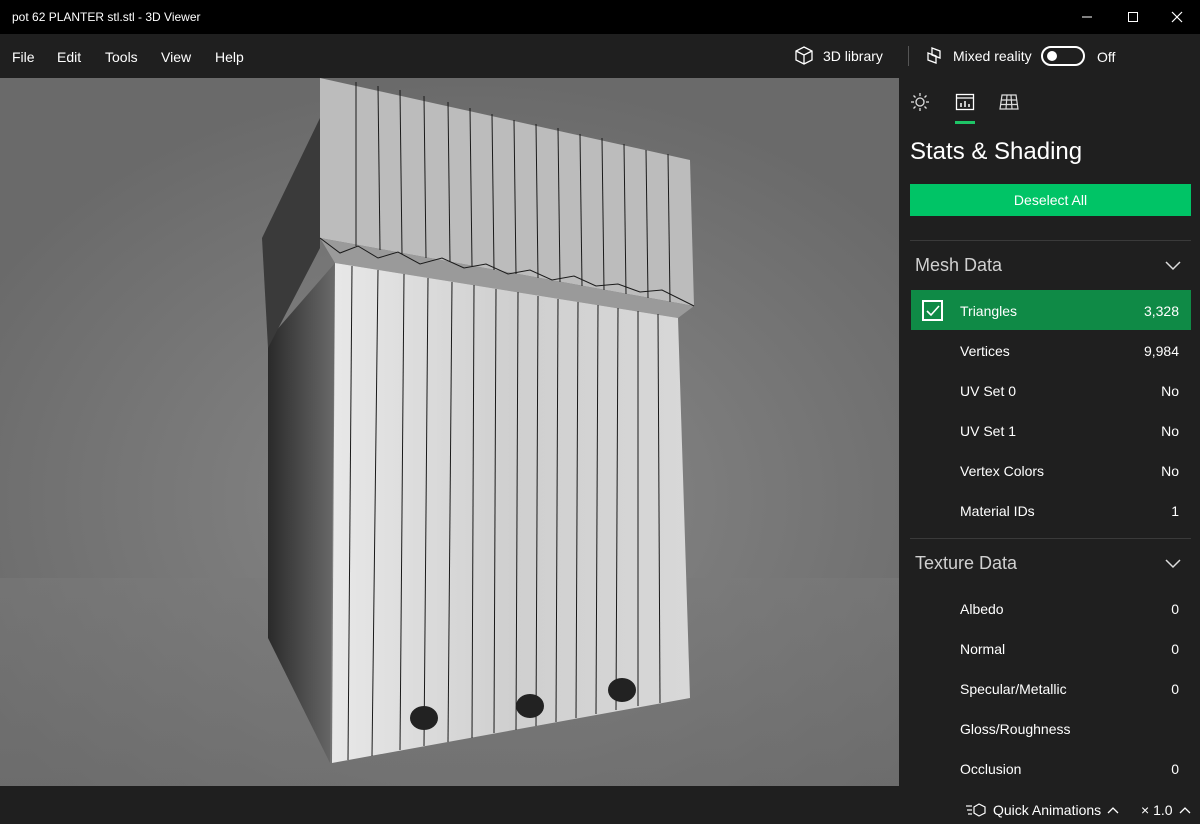 This screenshot has width=1200, height=824. I want to click on close-button, so click(1177, 17).